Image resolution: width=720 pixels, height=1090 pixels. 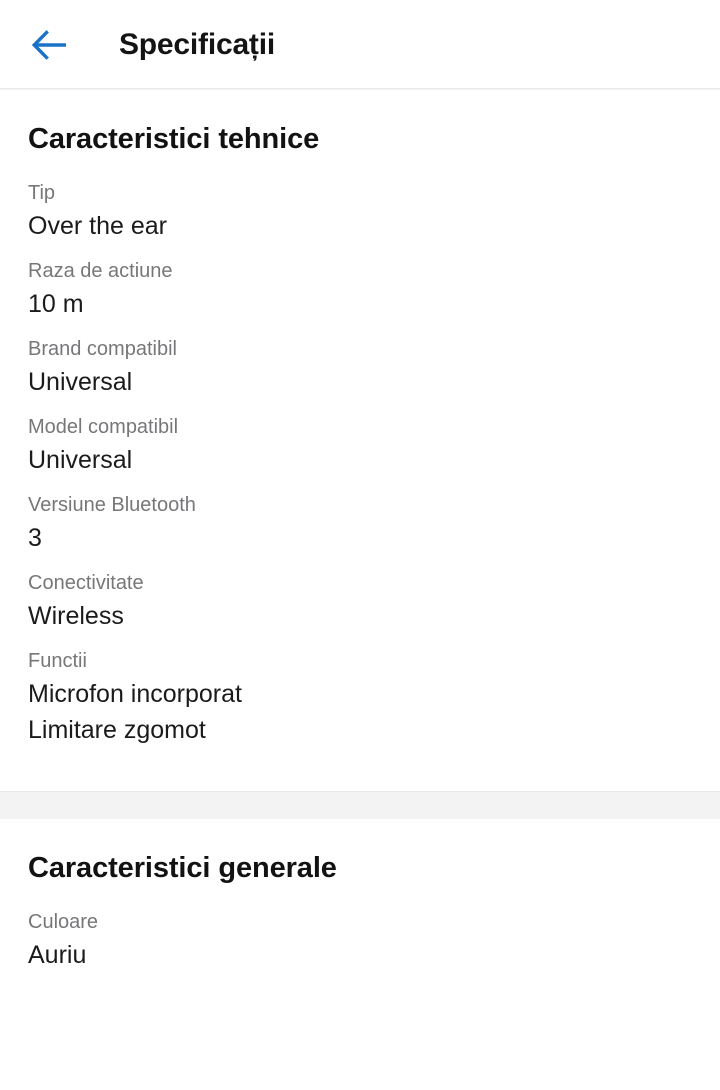 I want to click on spec-values: Auriu, so click(x=360, y=955).